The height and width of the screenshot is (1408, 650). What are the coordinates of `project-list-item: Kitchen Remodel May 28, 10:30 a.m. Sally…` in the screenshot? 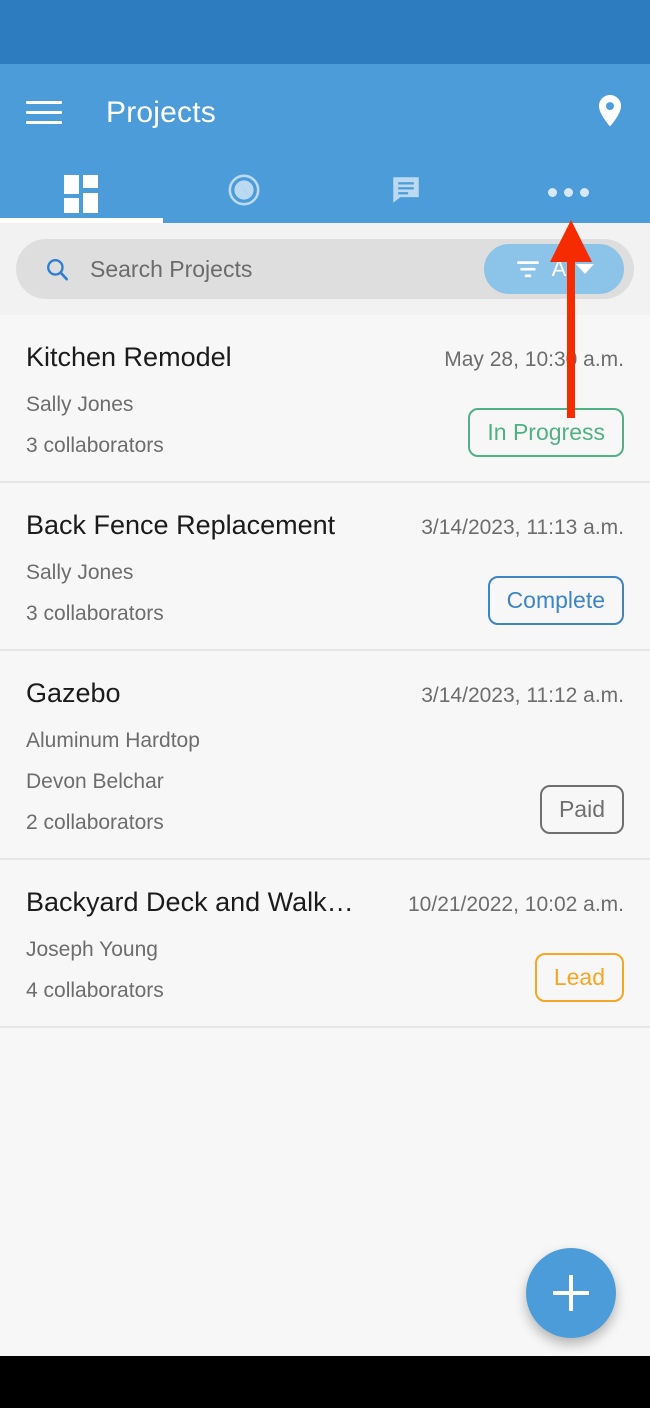 It's located at (325, 399).